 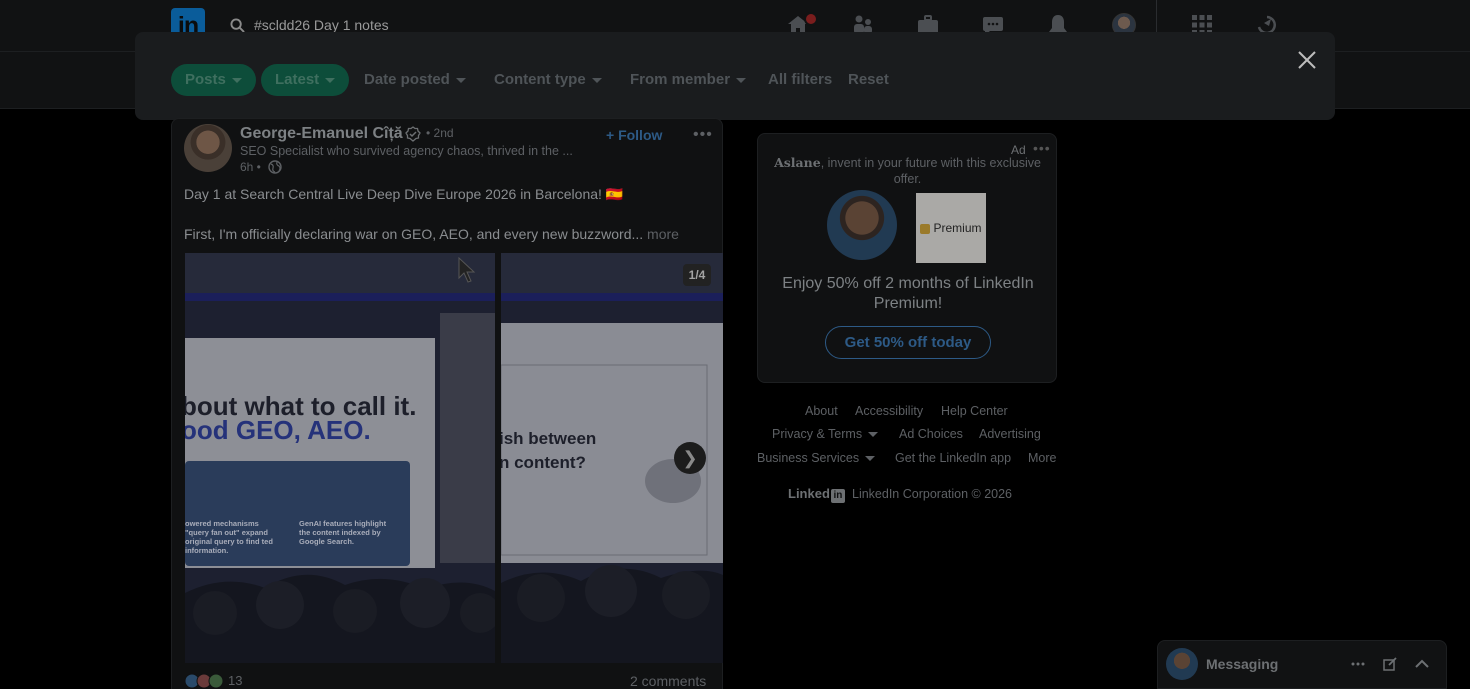 What do you see at coordinates (974, 411) in the screenshot?
I see `footer-help-center: Help Center` at bounding box center [974, 411].